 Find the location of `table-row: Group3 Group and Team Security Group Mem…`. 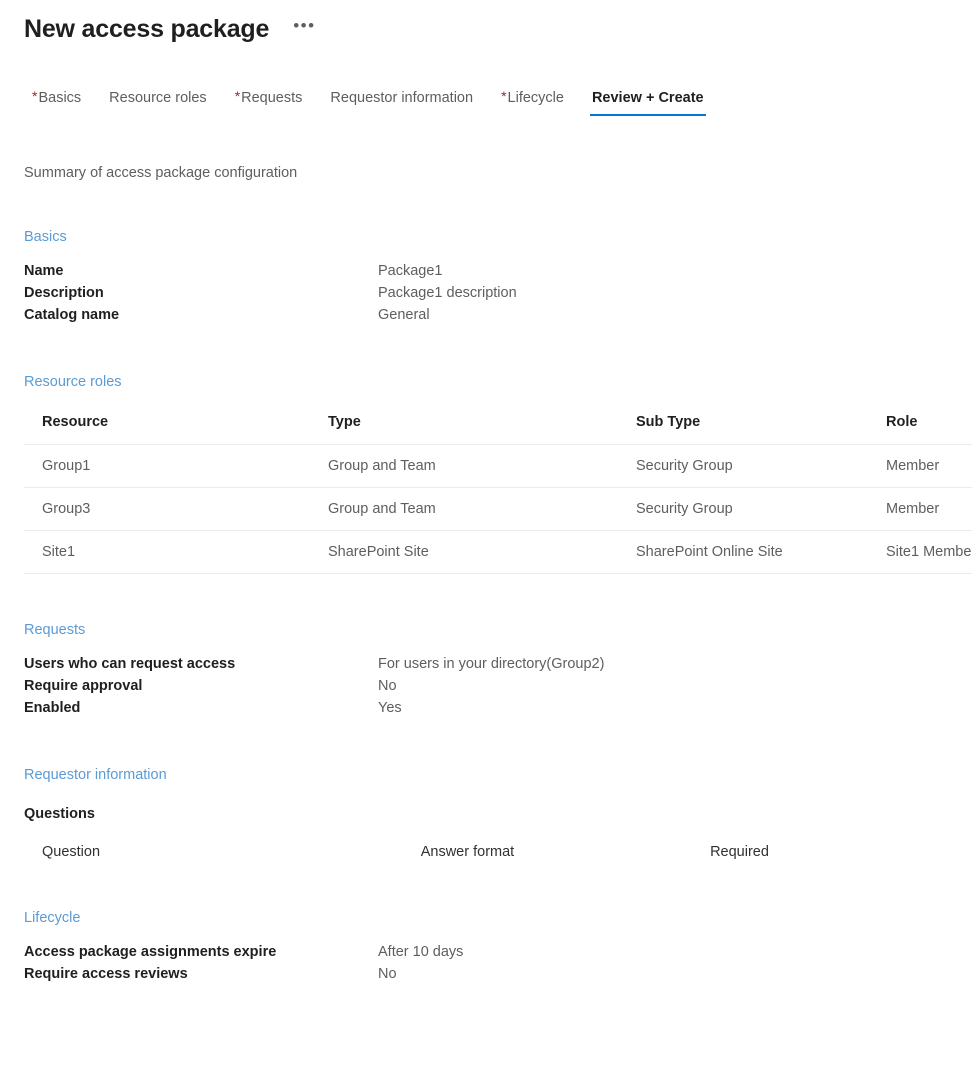

table-row: Group3 Group and Team Security Group Mem… is located at coordinates (498, 509).